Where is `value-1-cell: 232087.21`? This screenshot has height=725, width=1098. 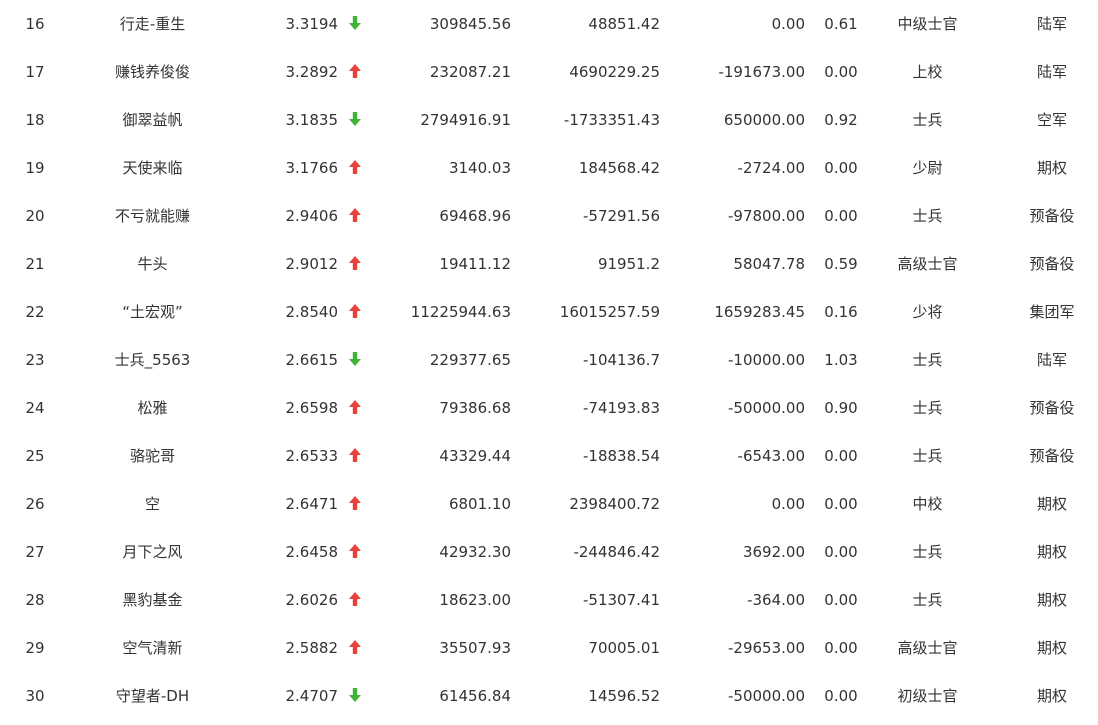 value-1-cell: 232087.21 is located at coordinates (470, 72).